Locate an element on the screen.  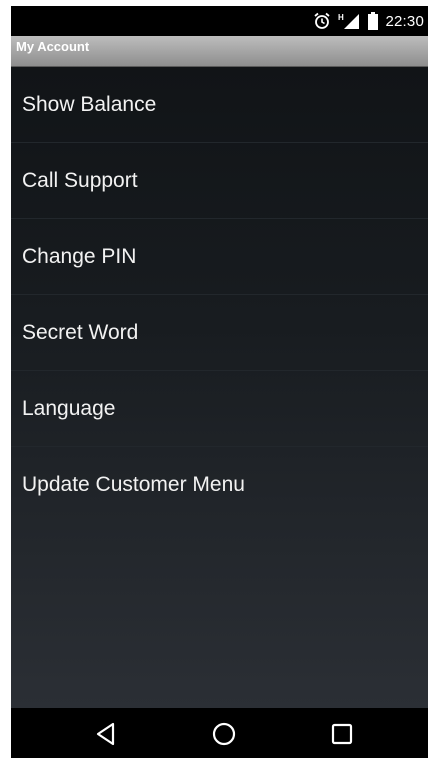
alarm-icon is located at coordinates (322, 20).